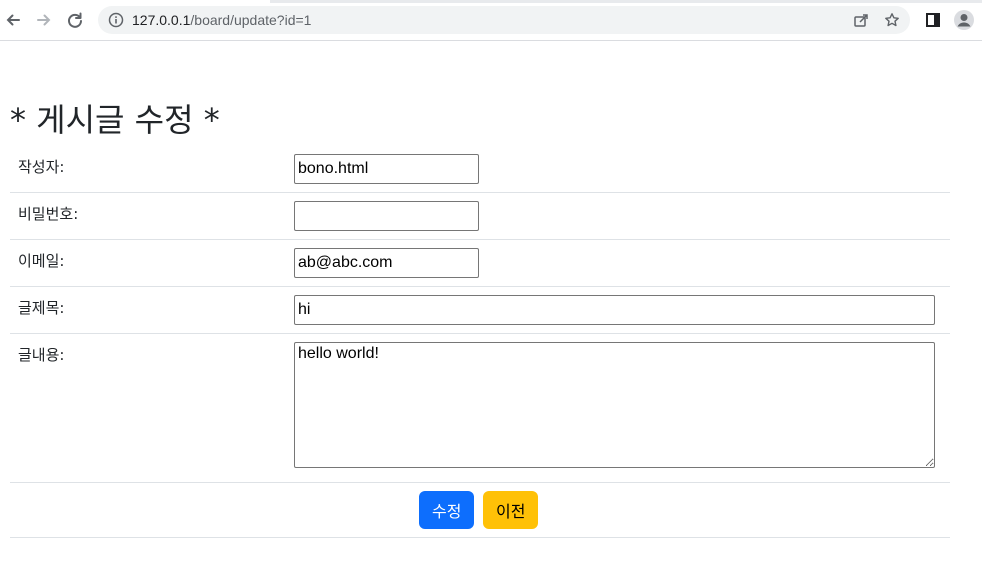 The width and height of the screenshot is (982, 584). Describe the element at coordinates (41, 355) in the screenshot. I see `content-label: 글내용:` at that location.